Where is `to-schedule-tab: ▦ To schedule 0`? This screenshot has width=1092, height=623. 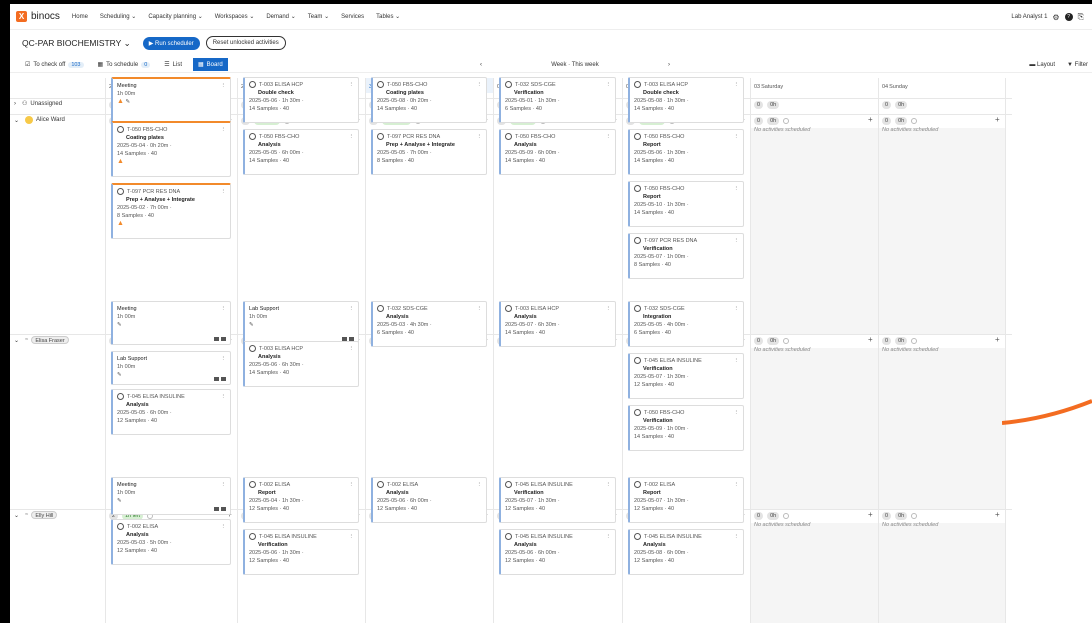 to-schedule-tab: ▦ To schedule 0 is located at coordinates (124, 64).